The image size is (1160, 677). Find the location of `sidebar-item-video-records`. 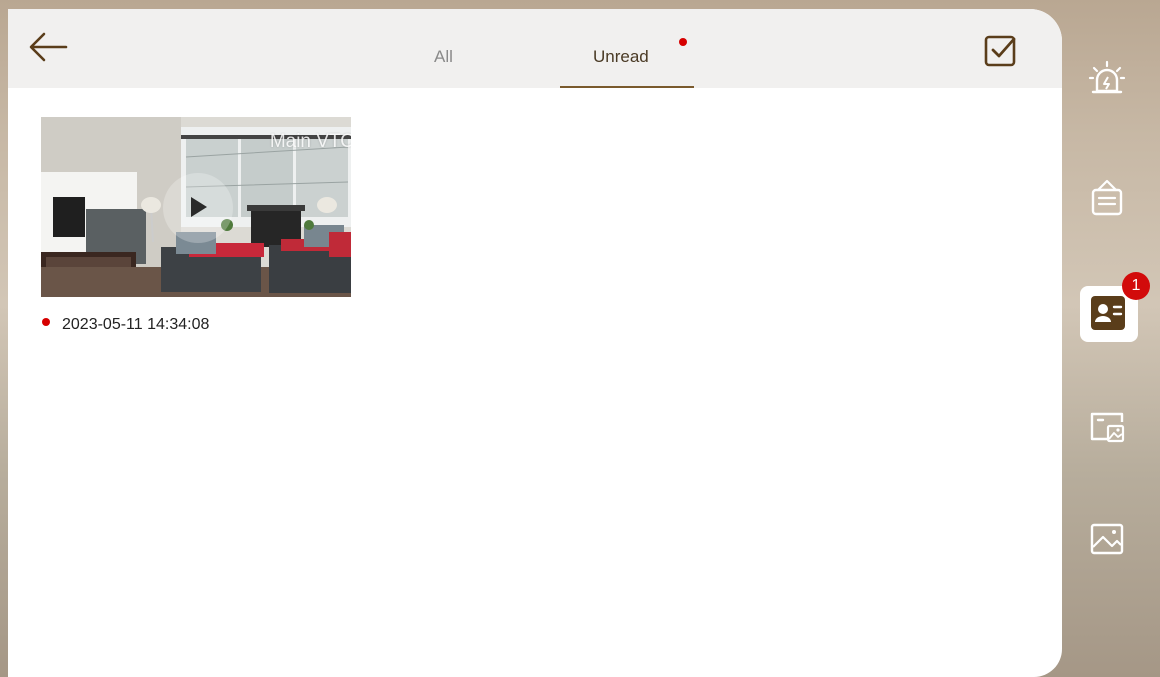

sidebar-item-video-records is located at coordinates (1107, 427).